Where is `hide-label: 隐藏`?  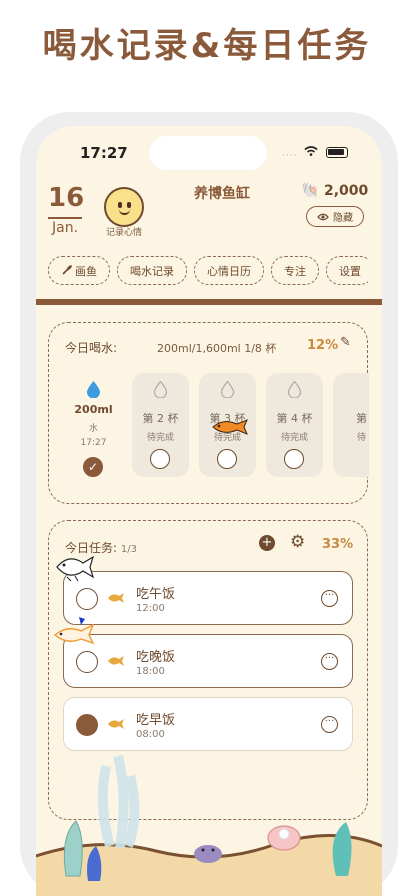 hide-label: 隐藏 is located at coordinates (343, 218).